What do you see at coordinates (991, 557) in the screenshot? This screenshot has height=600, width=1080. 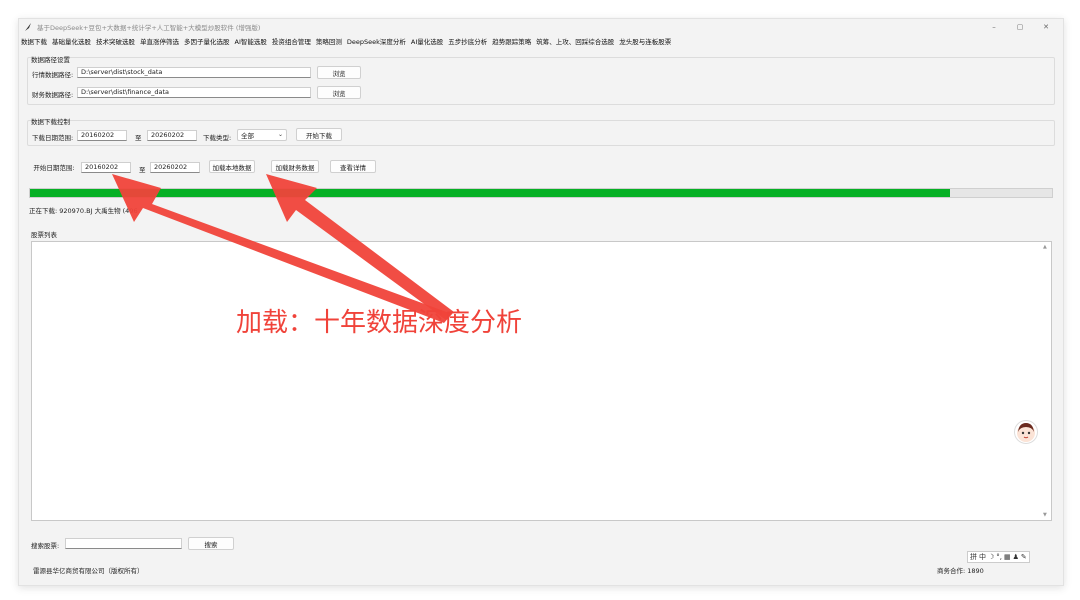 I see `ime-icon: ☽` at bounding box center [991, 557].